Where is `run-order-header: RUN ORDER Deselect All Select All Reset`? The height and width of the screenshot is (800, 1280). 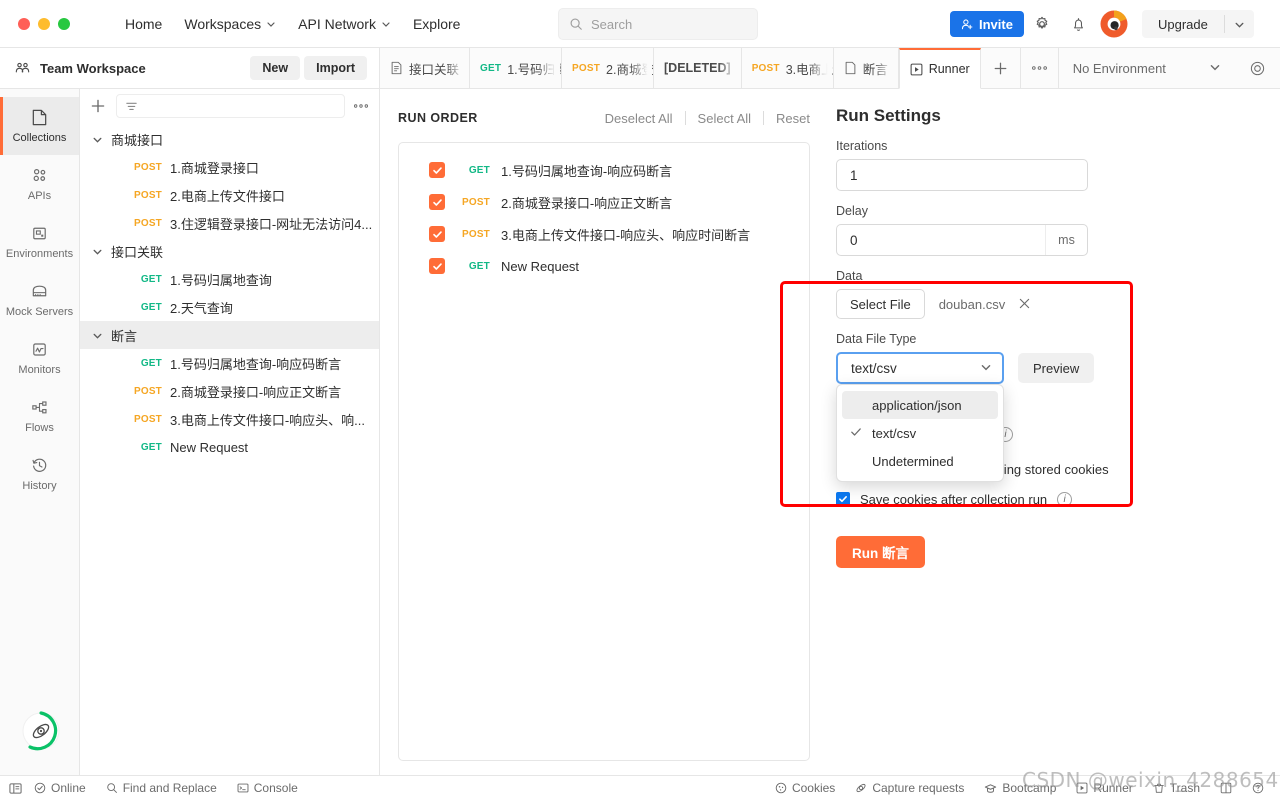 run-order-header: RUN ORDER Deselect All Select All Reset is located at coordinates (604, 118).